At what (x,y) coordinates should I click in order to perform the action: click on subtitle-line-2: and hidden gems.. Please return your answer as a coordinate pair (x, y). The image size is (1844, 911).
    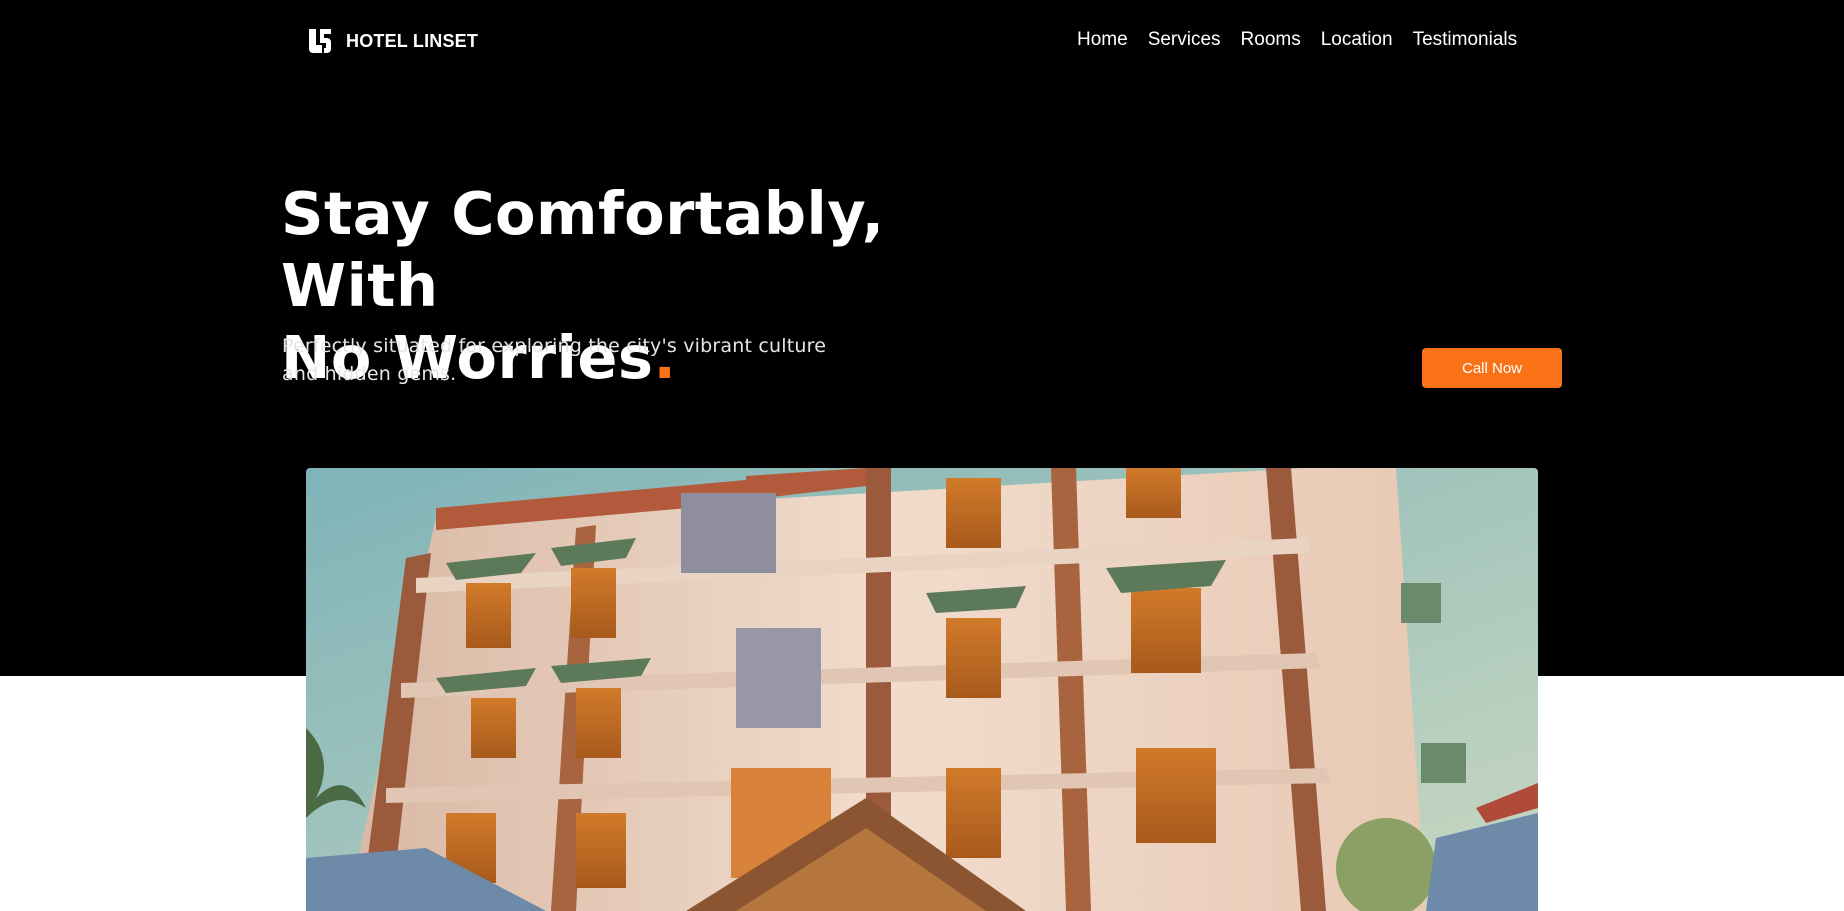
    Looking at the image, I should click on (369, 374).